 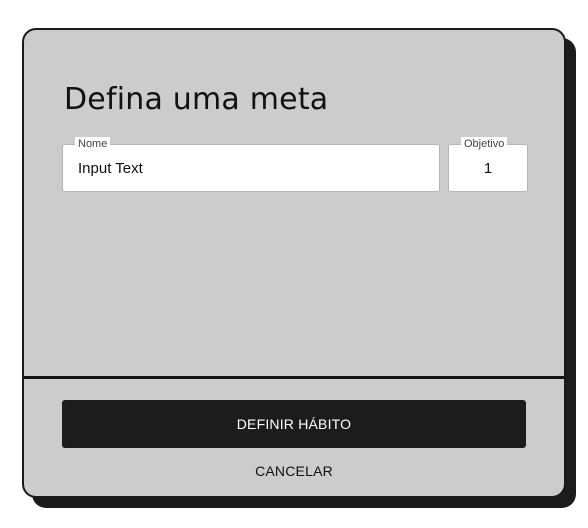 I want to click on name-field: Nome, so click(x=251, y=164).